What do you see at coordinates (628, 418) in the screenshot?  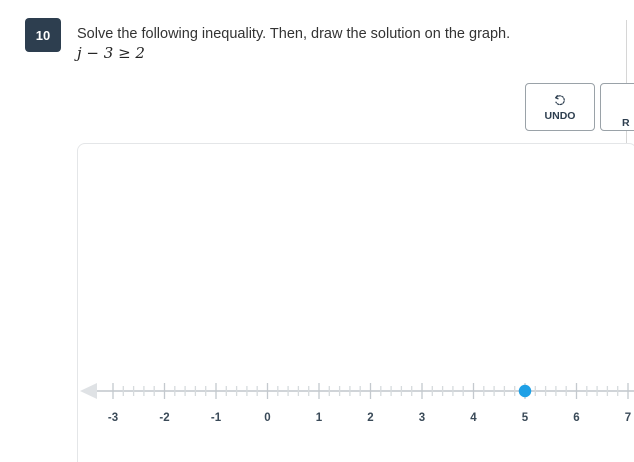 I see `tick-label-7: 7` at bounding box center [628, 418].